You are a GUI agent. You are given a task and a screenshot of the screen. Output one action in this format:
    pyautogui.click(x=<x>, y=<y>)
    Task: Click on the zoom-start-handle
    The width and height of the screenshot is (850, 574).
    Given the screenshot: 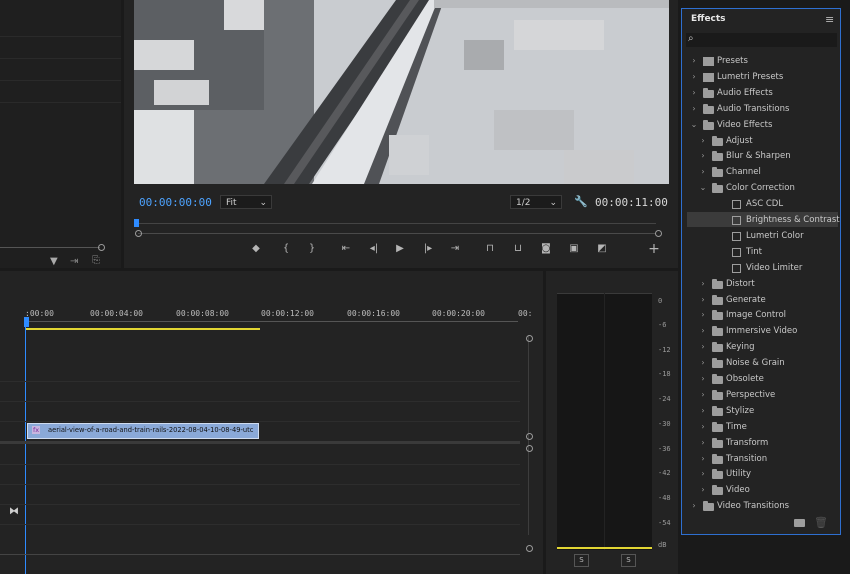 What is the action you would take?
    pyautogui.click(x=138, y=233)
    